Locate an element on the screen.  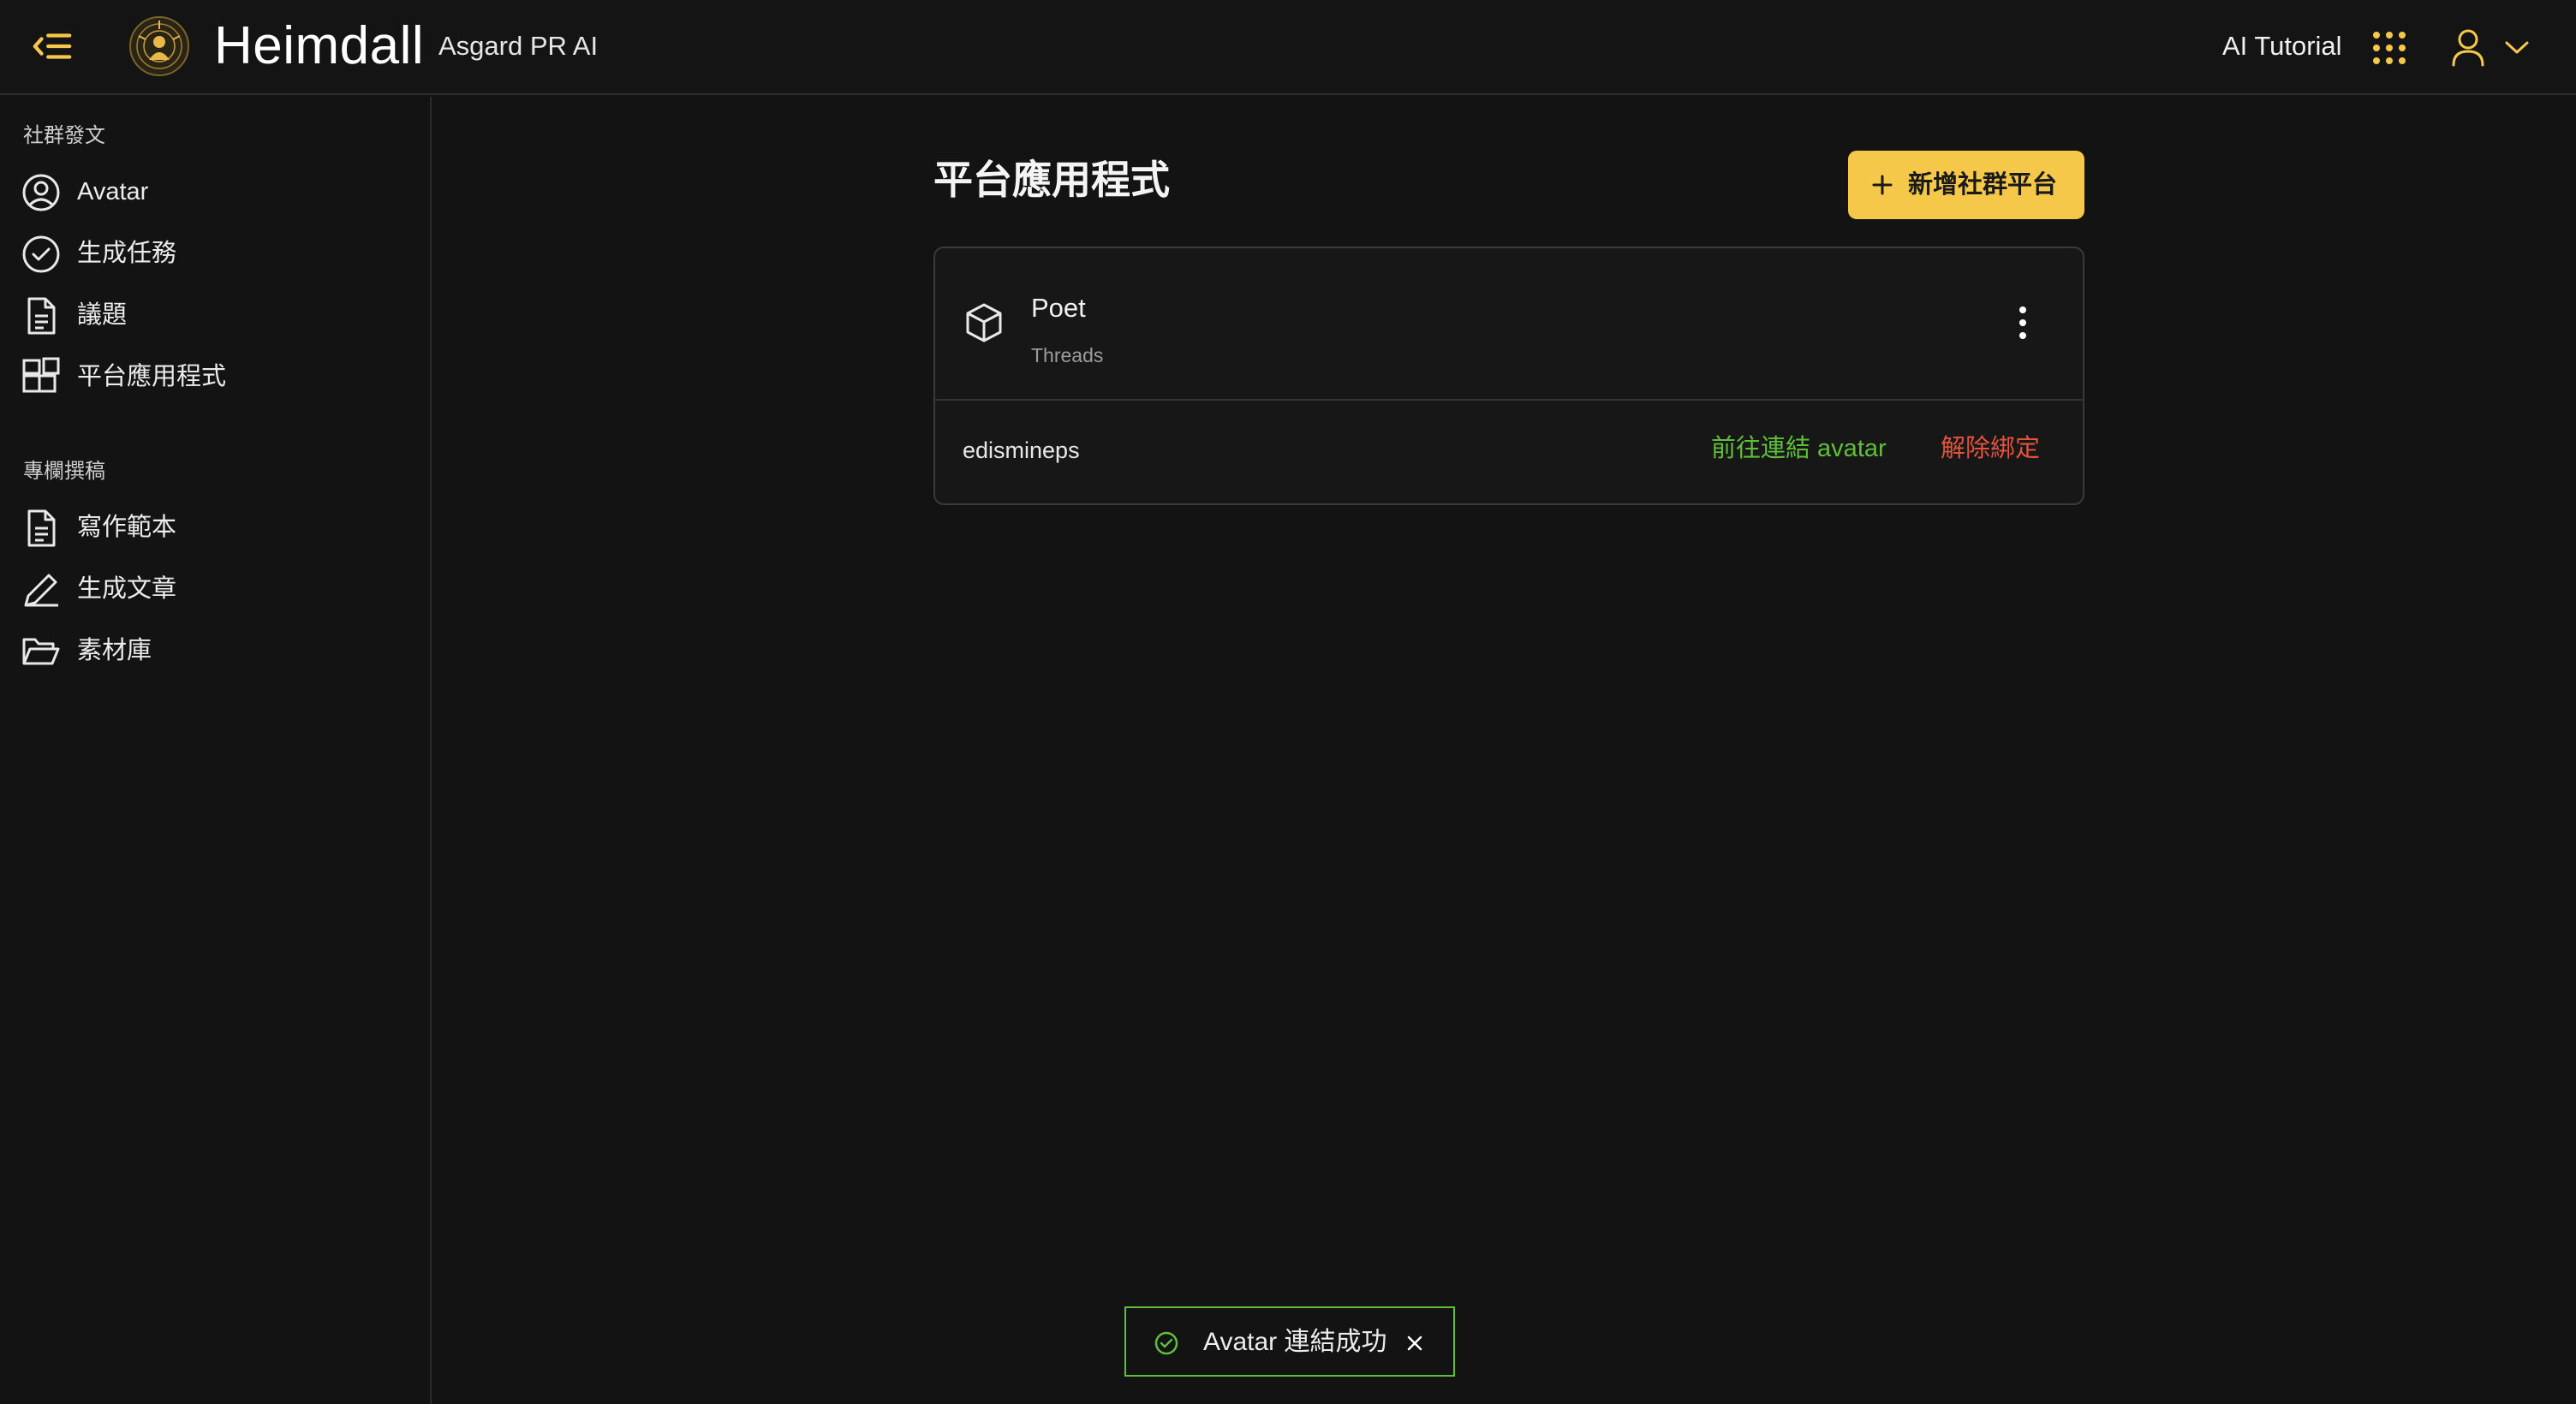
more-vertical-icon is located at coordinates (2022, 322).